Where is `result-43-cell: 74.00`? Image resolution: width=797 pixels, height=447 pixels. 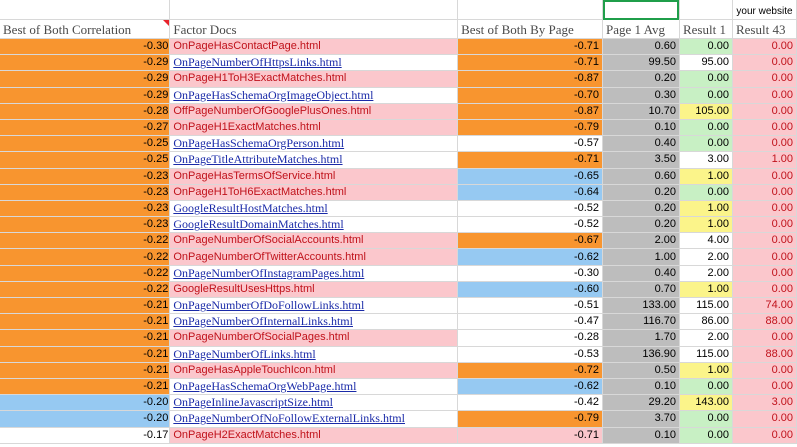 result-43-cell: 74.00 is located at coordinates (764, 306).